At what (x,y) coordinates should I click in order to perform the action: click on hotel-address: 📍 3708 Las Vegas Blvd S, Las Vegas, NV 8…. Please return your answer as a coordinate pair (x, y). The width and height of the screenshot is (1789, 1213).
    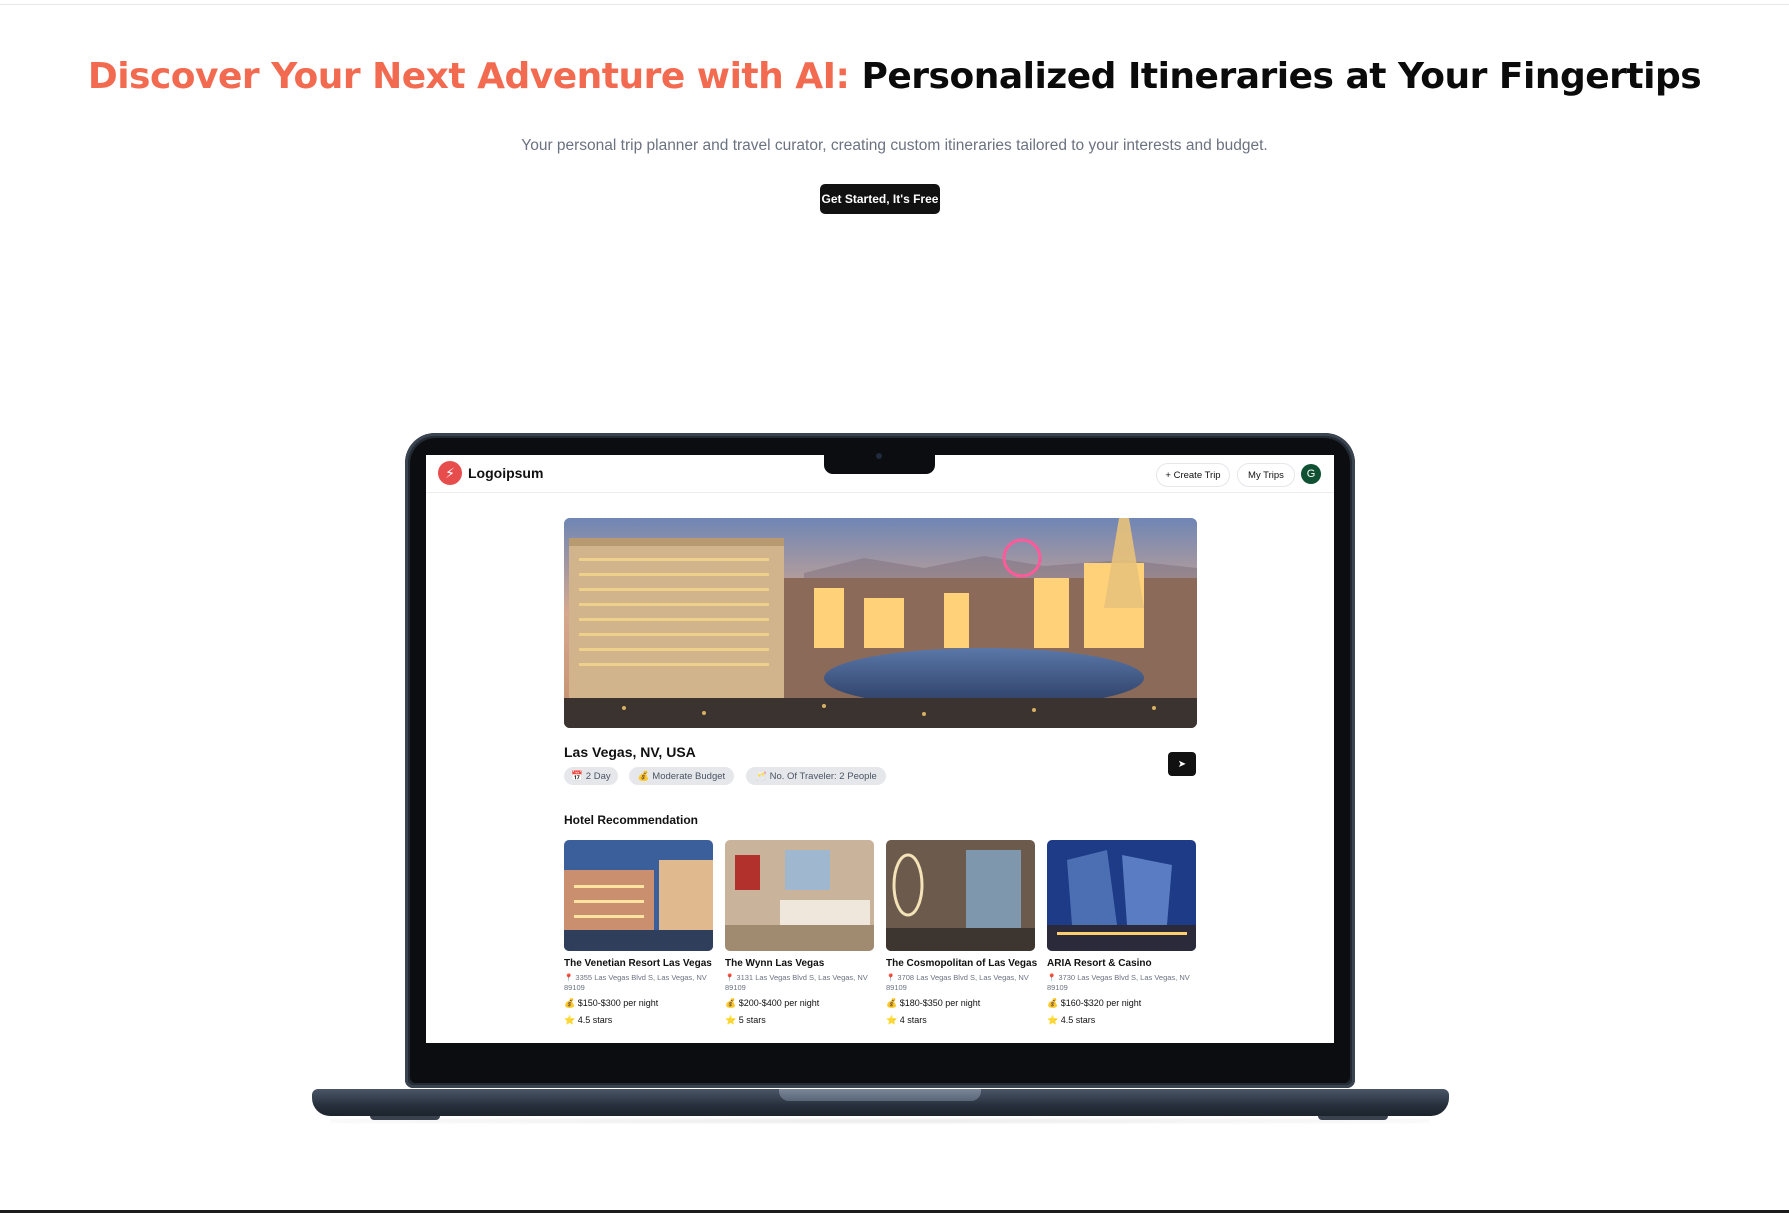
    Looking at the image, I should click on (957, 982).